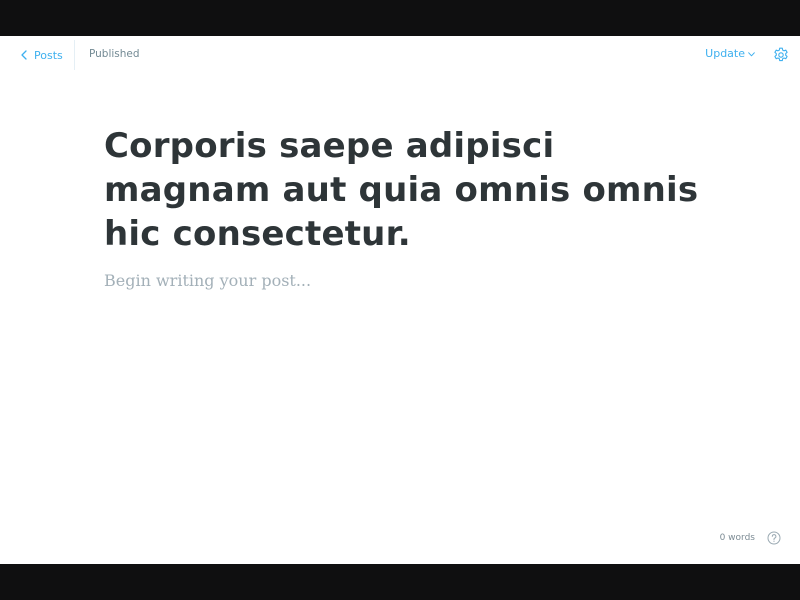 The image size is (800, 600). I want to click on back-to-posts-link: Posts, so click(41, 55).